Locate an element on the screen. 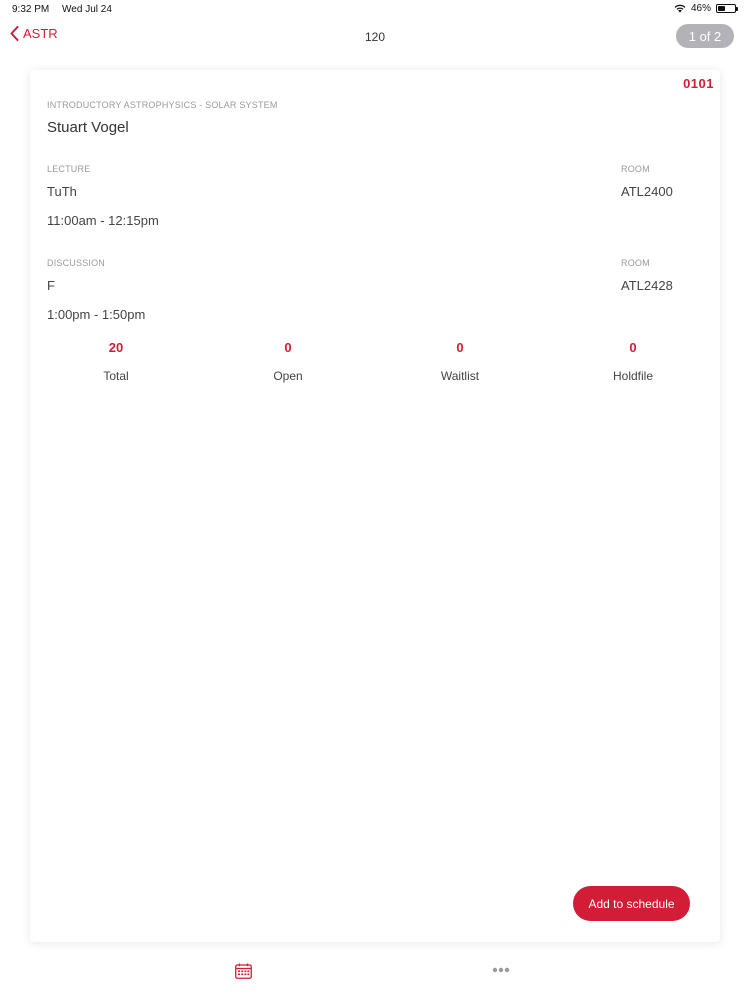 Image resolution: width=750 pixels, height=1000 pixels. stat-open-value: 0 is located at coordinates (288, 347).